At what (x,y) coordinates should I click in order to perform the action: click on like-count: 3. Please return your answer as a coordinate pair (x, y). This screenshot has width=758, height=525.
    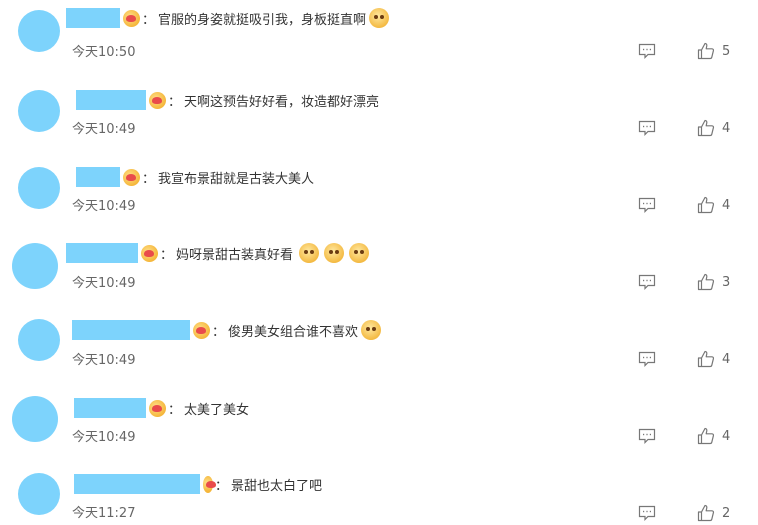
    Looking at the image, I should click on (726, 282).